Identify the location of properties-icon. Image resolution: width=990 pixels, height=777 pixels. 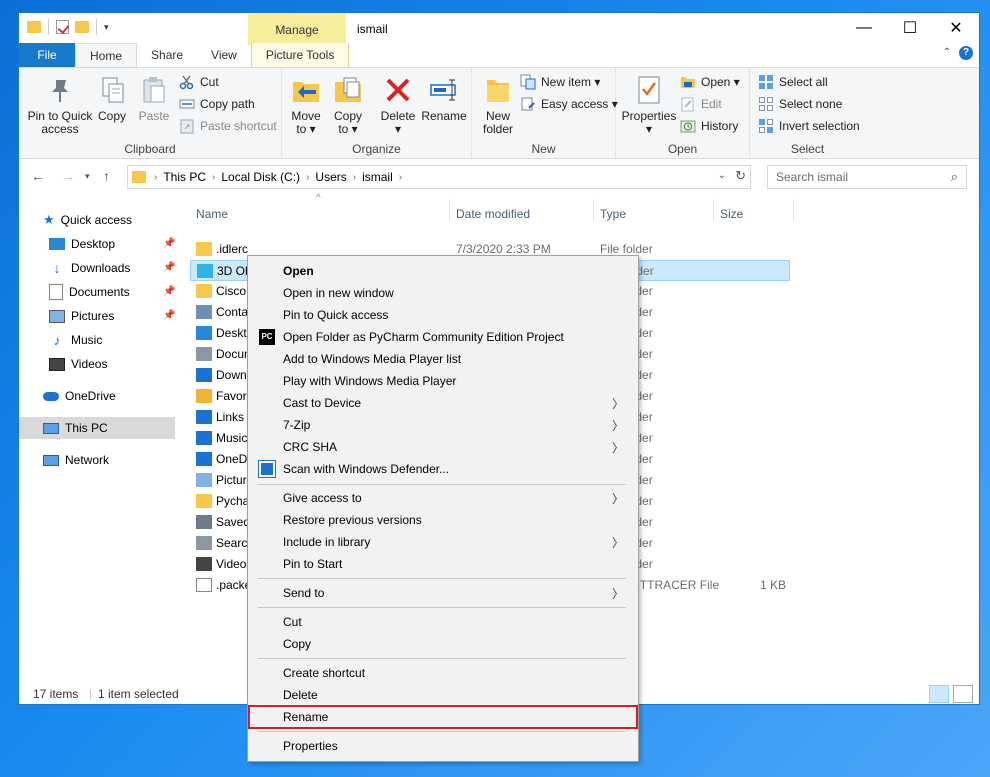
(62, 27).